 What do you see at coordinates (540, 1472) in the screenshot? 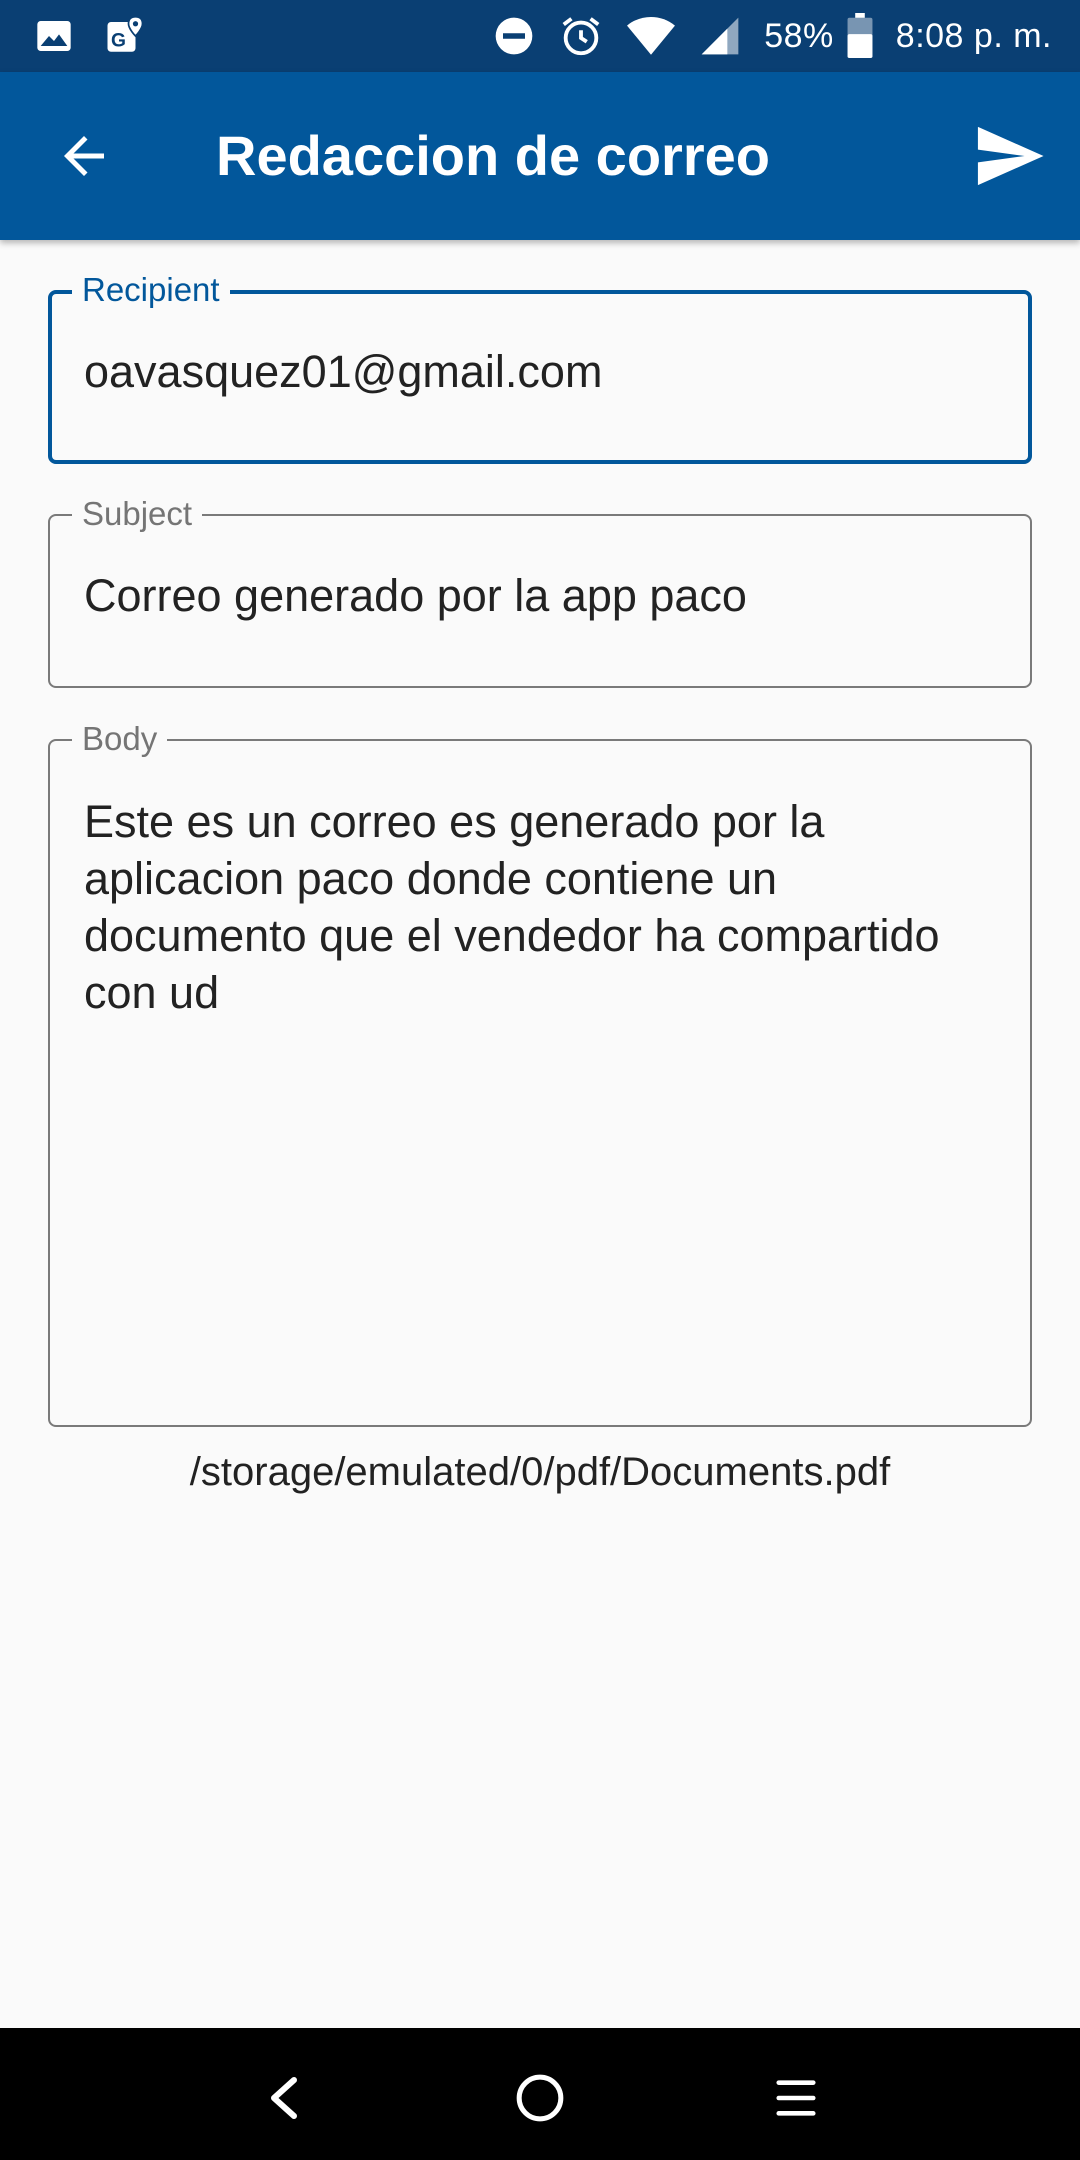
I see `attachment-path: /storage/emulated/0/pdf/Documents.pdf` at bounding box center [540, 1472].